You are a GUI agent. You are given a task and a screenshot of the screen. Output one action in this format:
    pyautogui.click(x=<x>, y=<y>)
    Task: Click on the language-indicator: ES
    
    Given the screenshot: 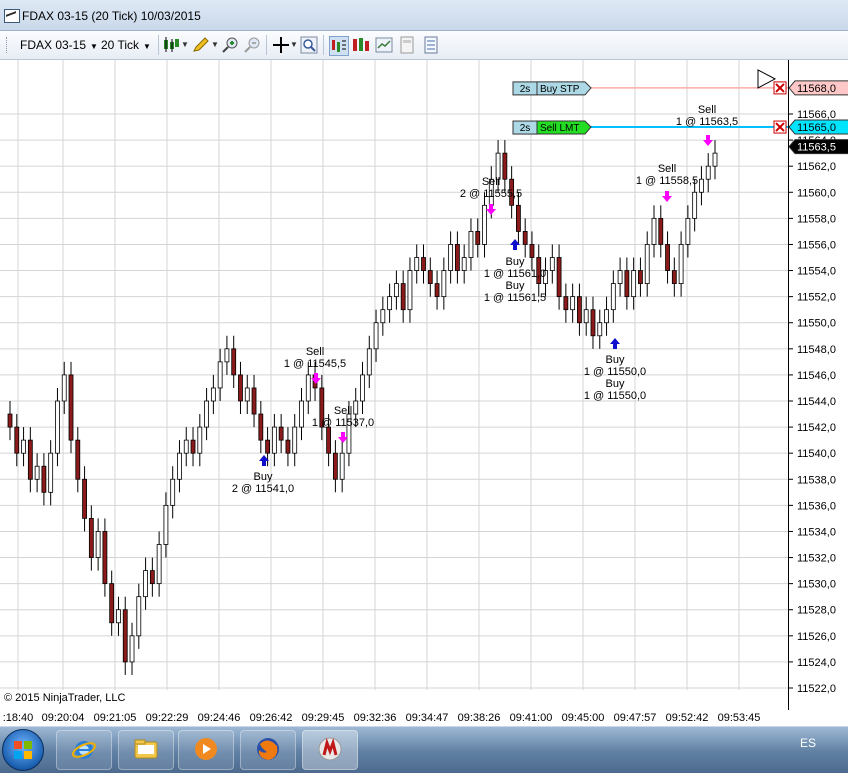 What is the action you would take?
    pyautogui.click(x=808, y=743)
    